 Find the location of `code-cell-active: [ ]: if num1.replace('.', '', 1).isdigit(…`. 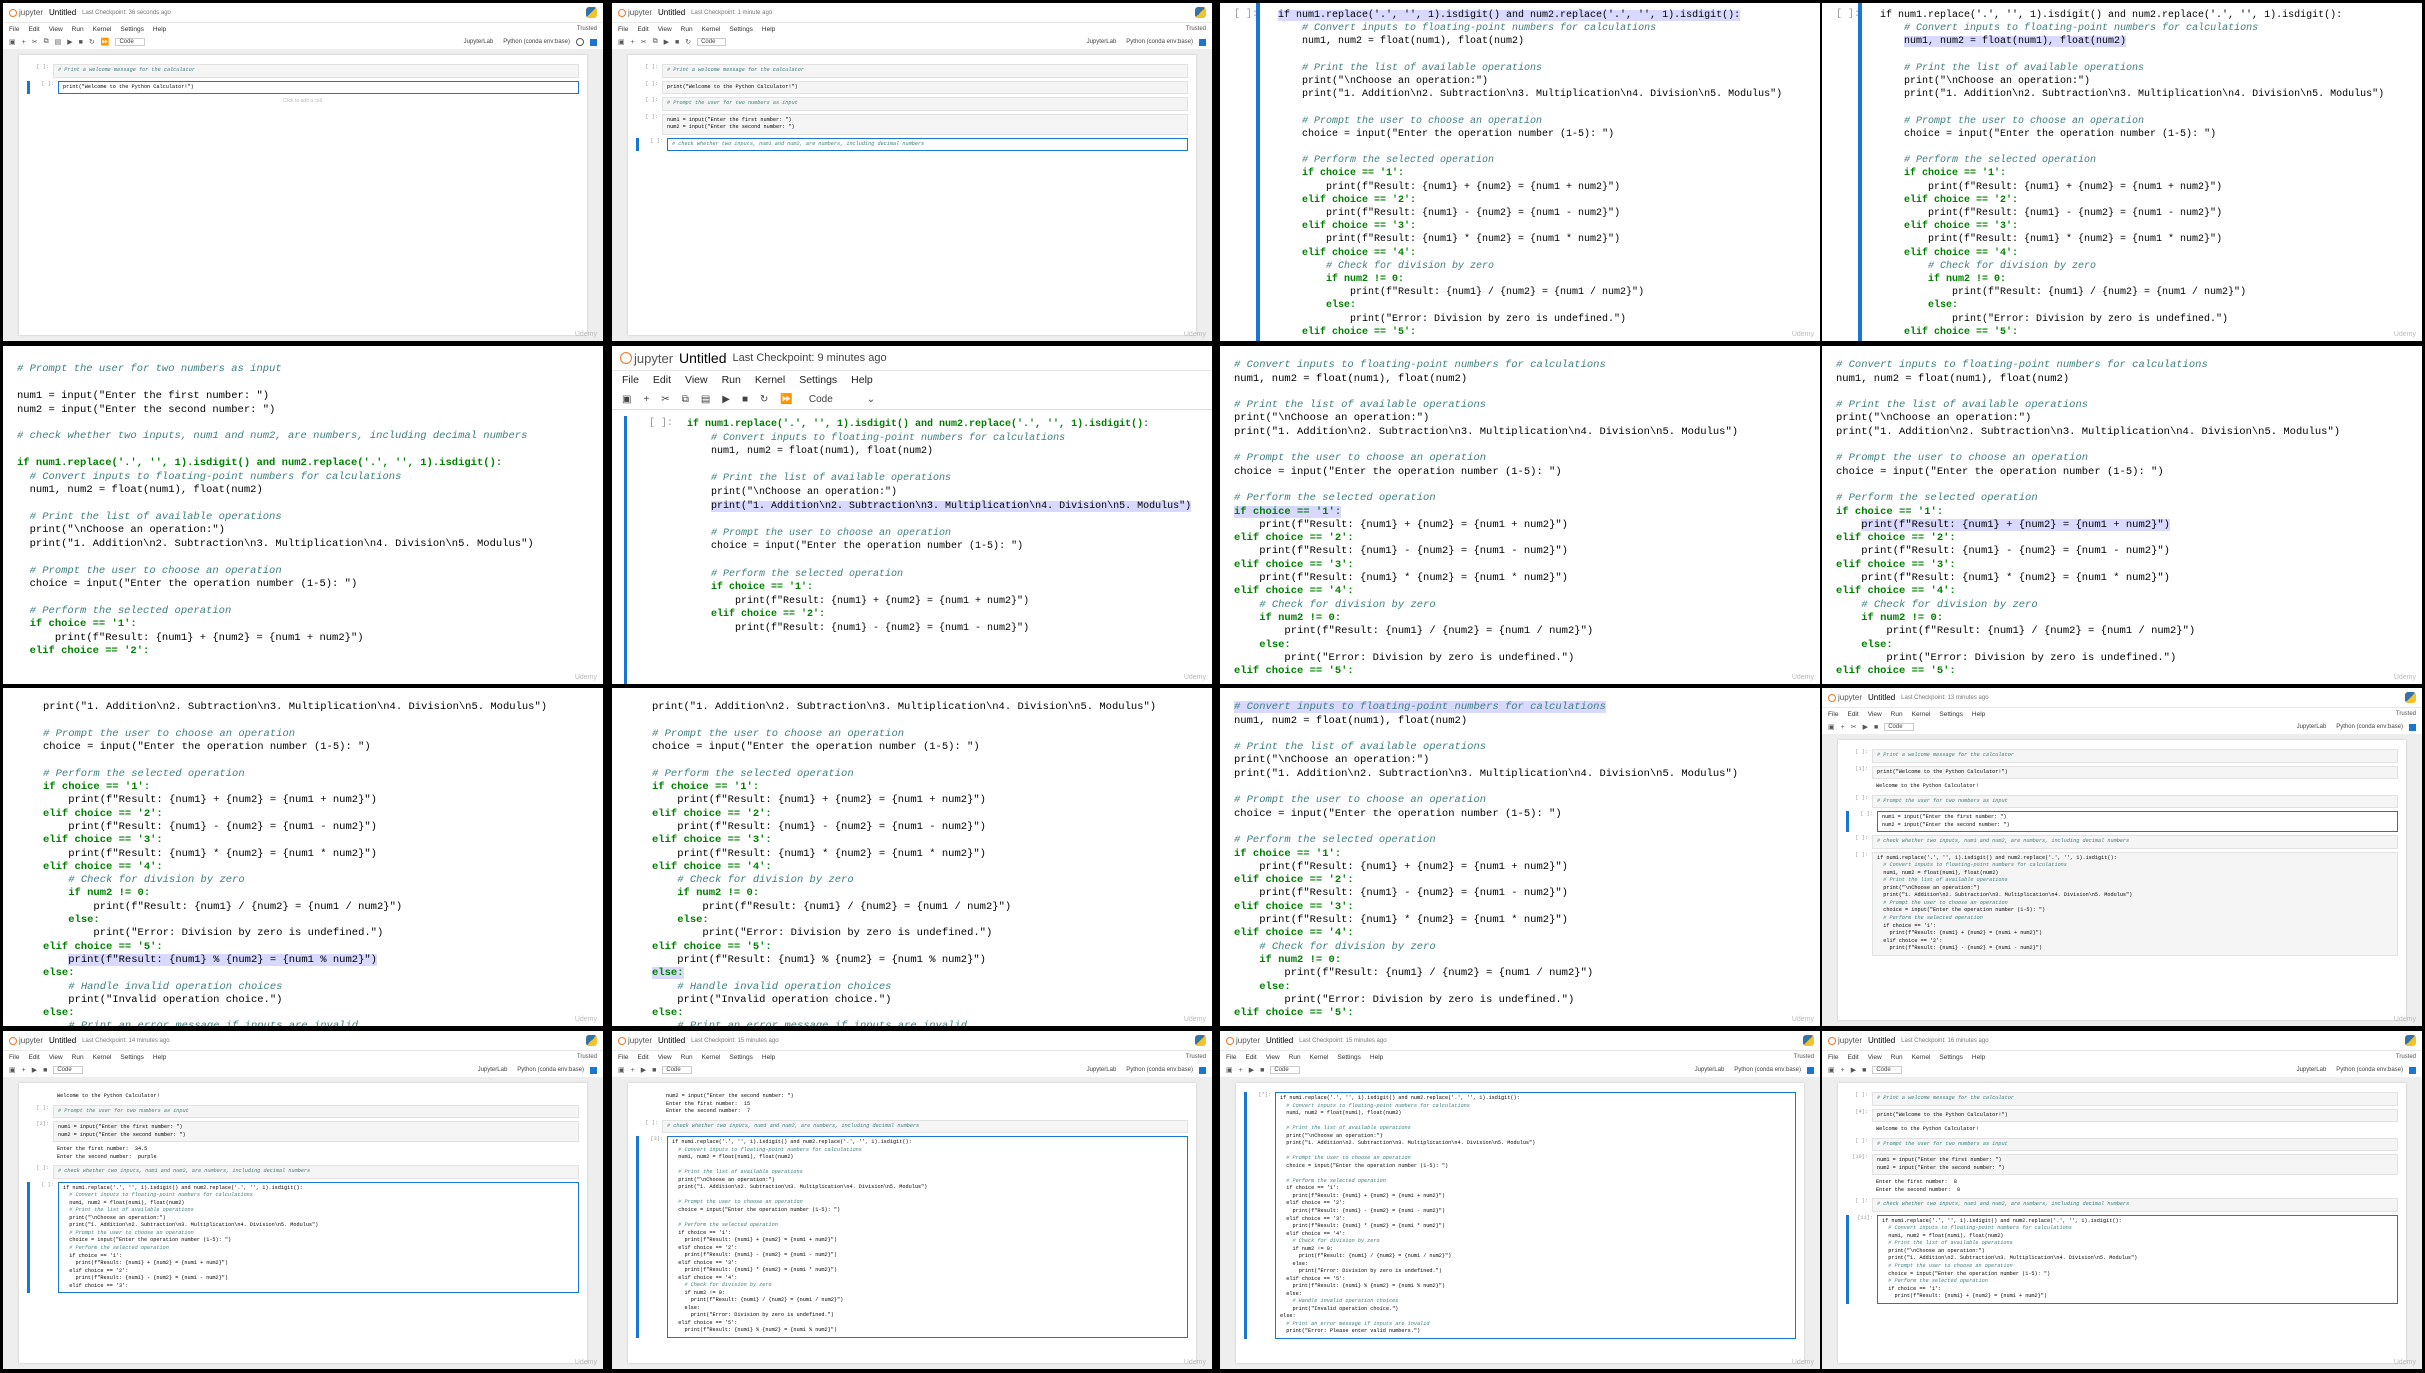

code-cell-active: [ ]: if num1.replace('.', '', 1).isdigit(… is located at coordinates (303, 1237).